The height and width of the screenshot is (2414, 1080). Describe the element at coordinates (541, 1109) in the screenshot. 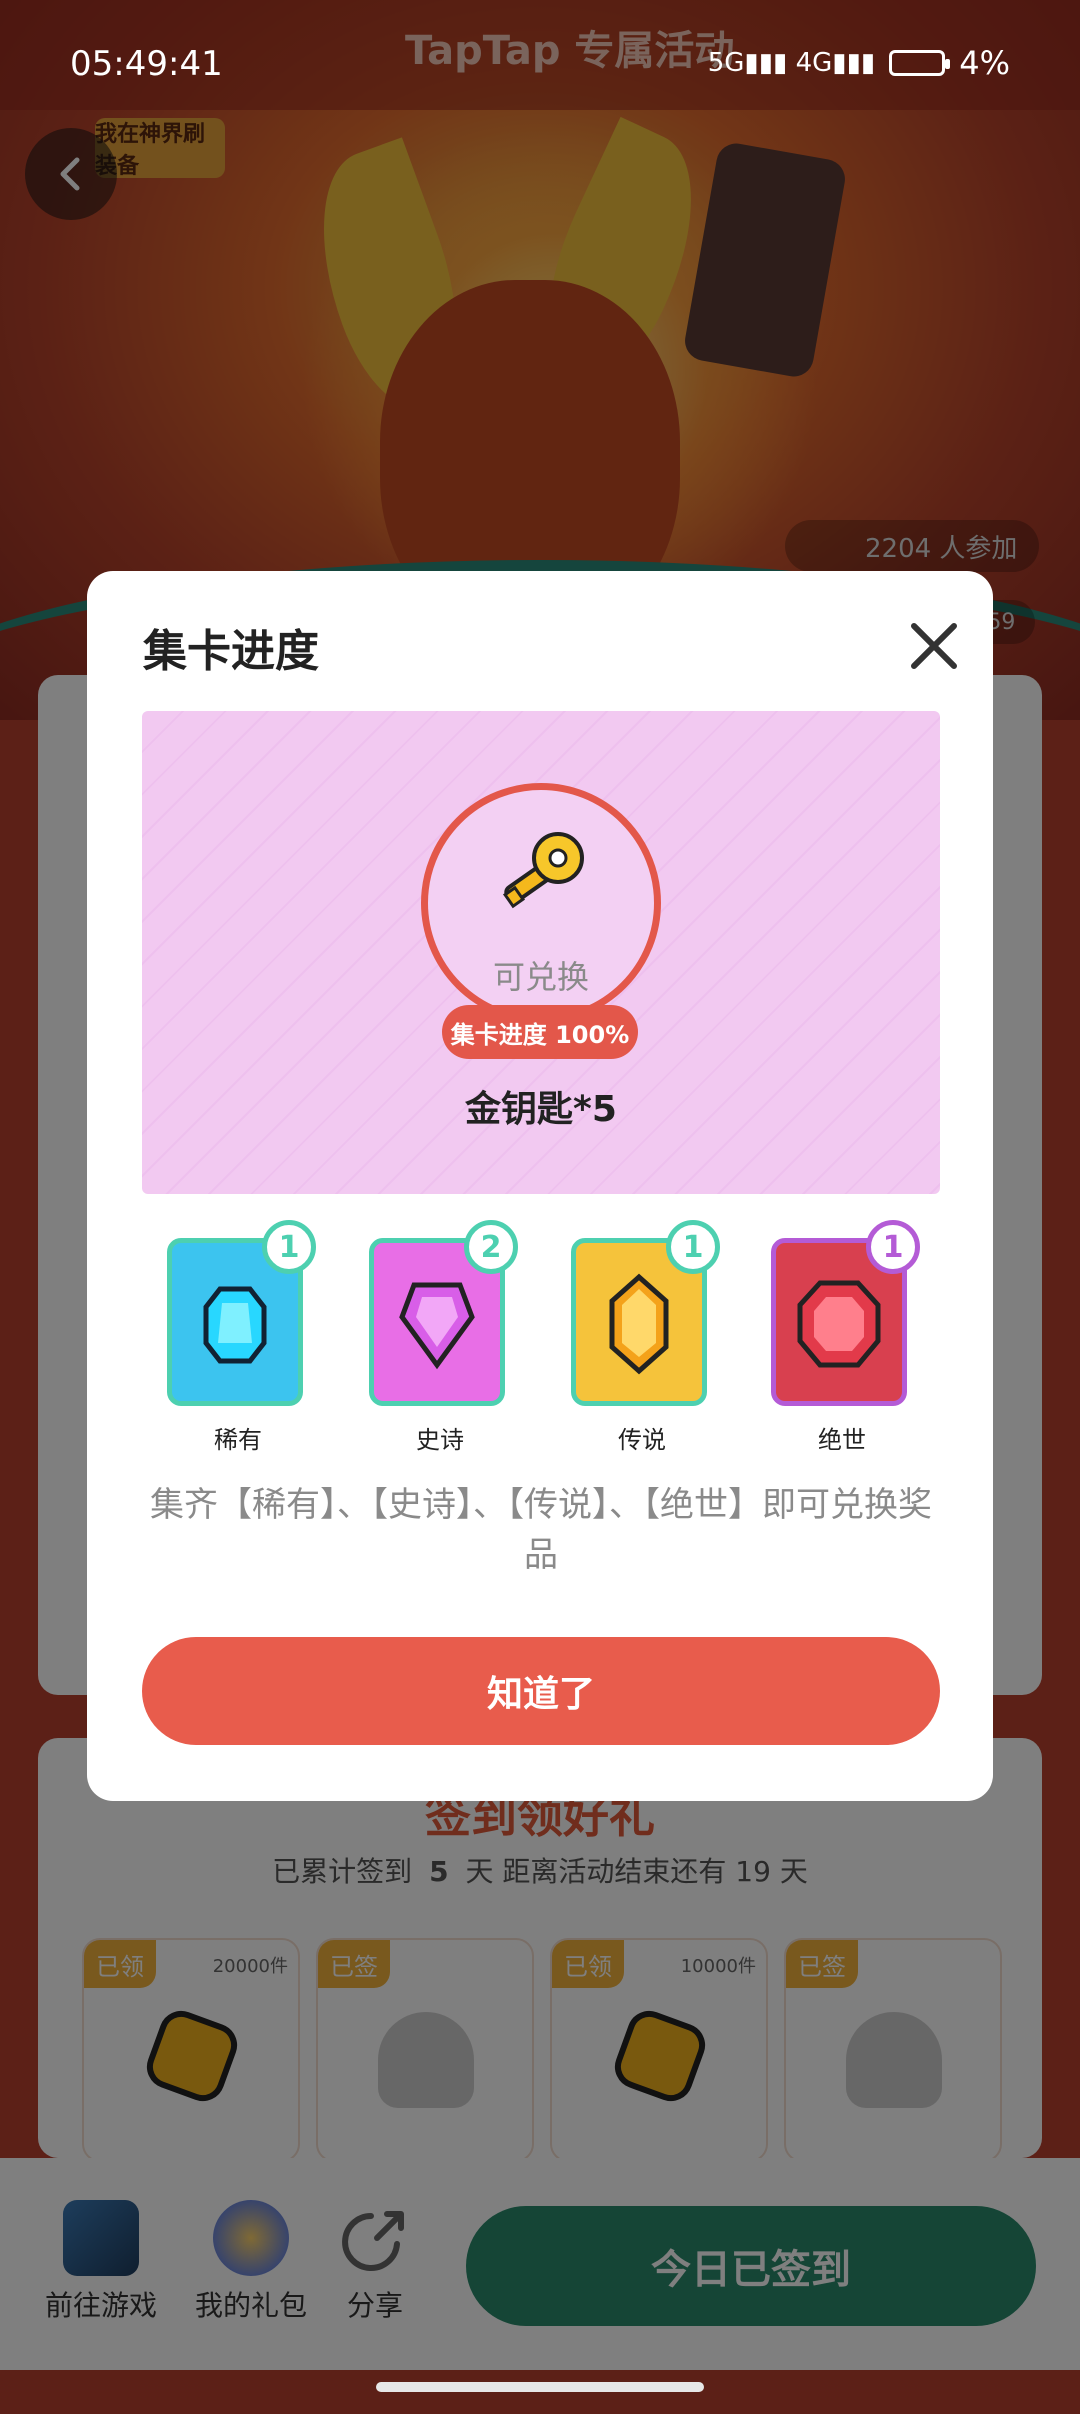

I see `reward-name: 金钥匙*5` at that location.